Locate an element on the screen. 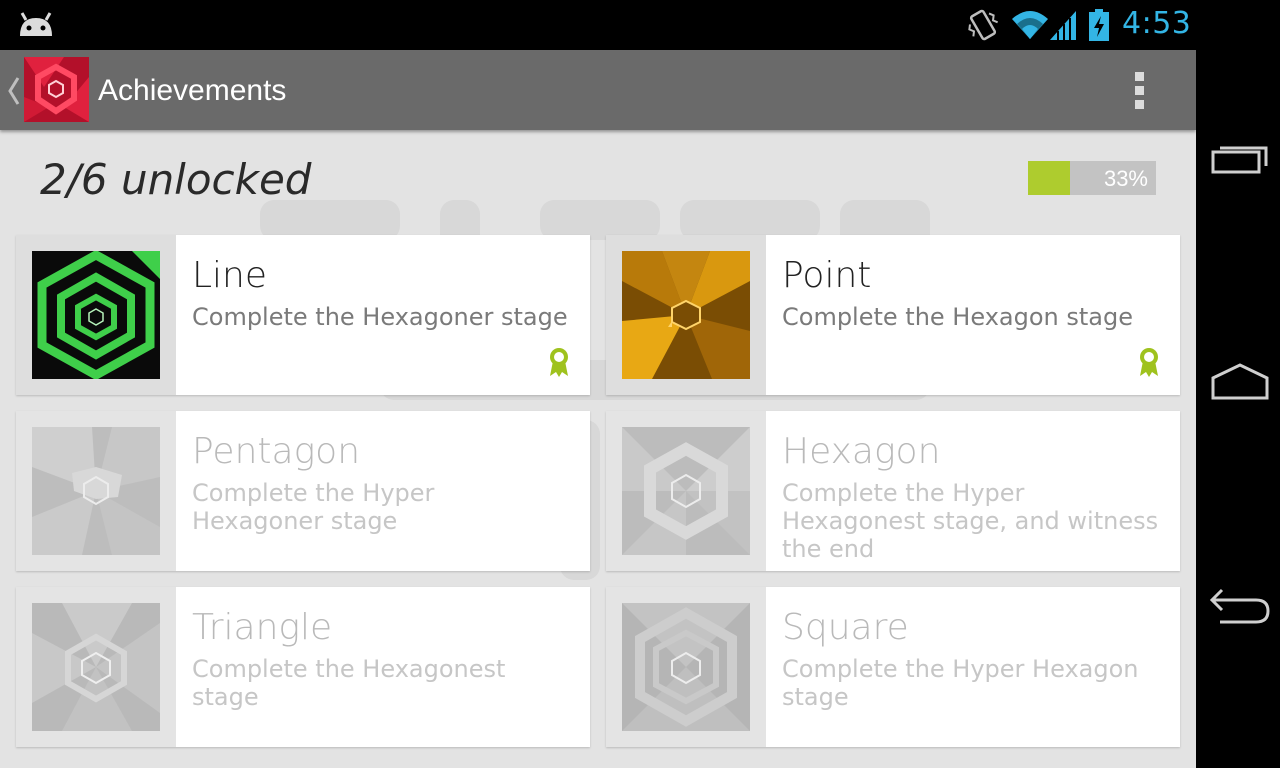 Image resolution: width=1280 pixels, height=768 pixels. vibrate-icon is located at coordinates (983, 27).